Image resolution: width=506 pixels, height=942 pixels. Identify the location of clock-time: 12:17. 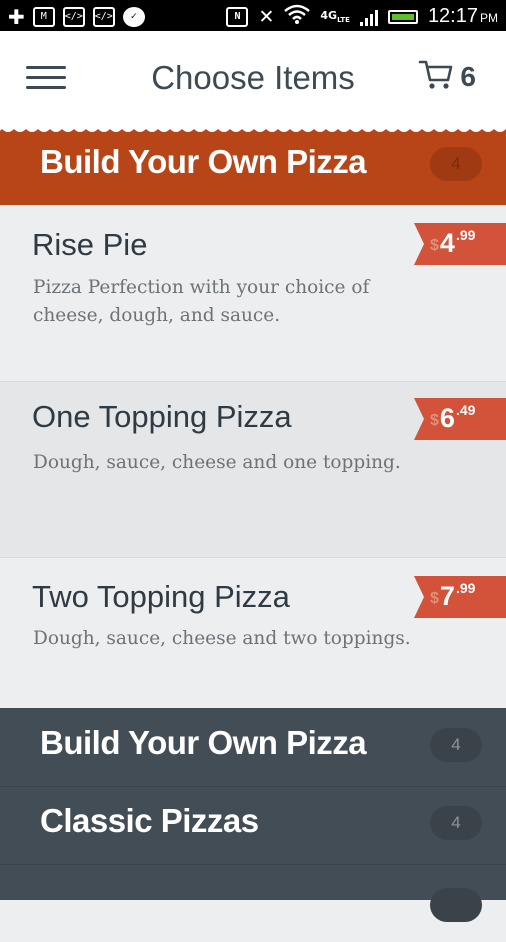
(452, 16).